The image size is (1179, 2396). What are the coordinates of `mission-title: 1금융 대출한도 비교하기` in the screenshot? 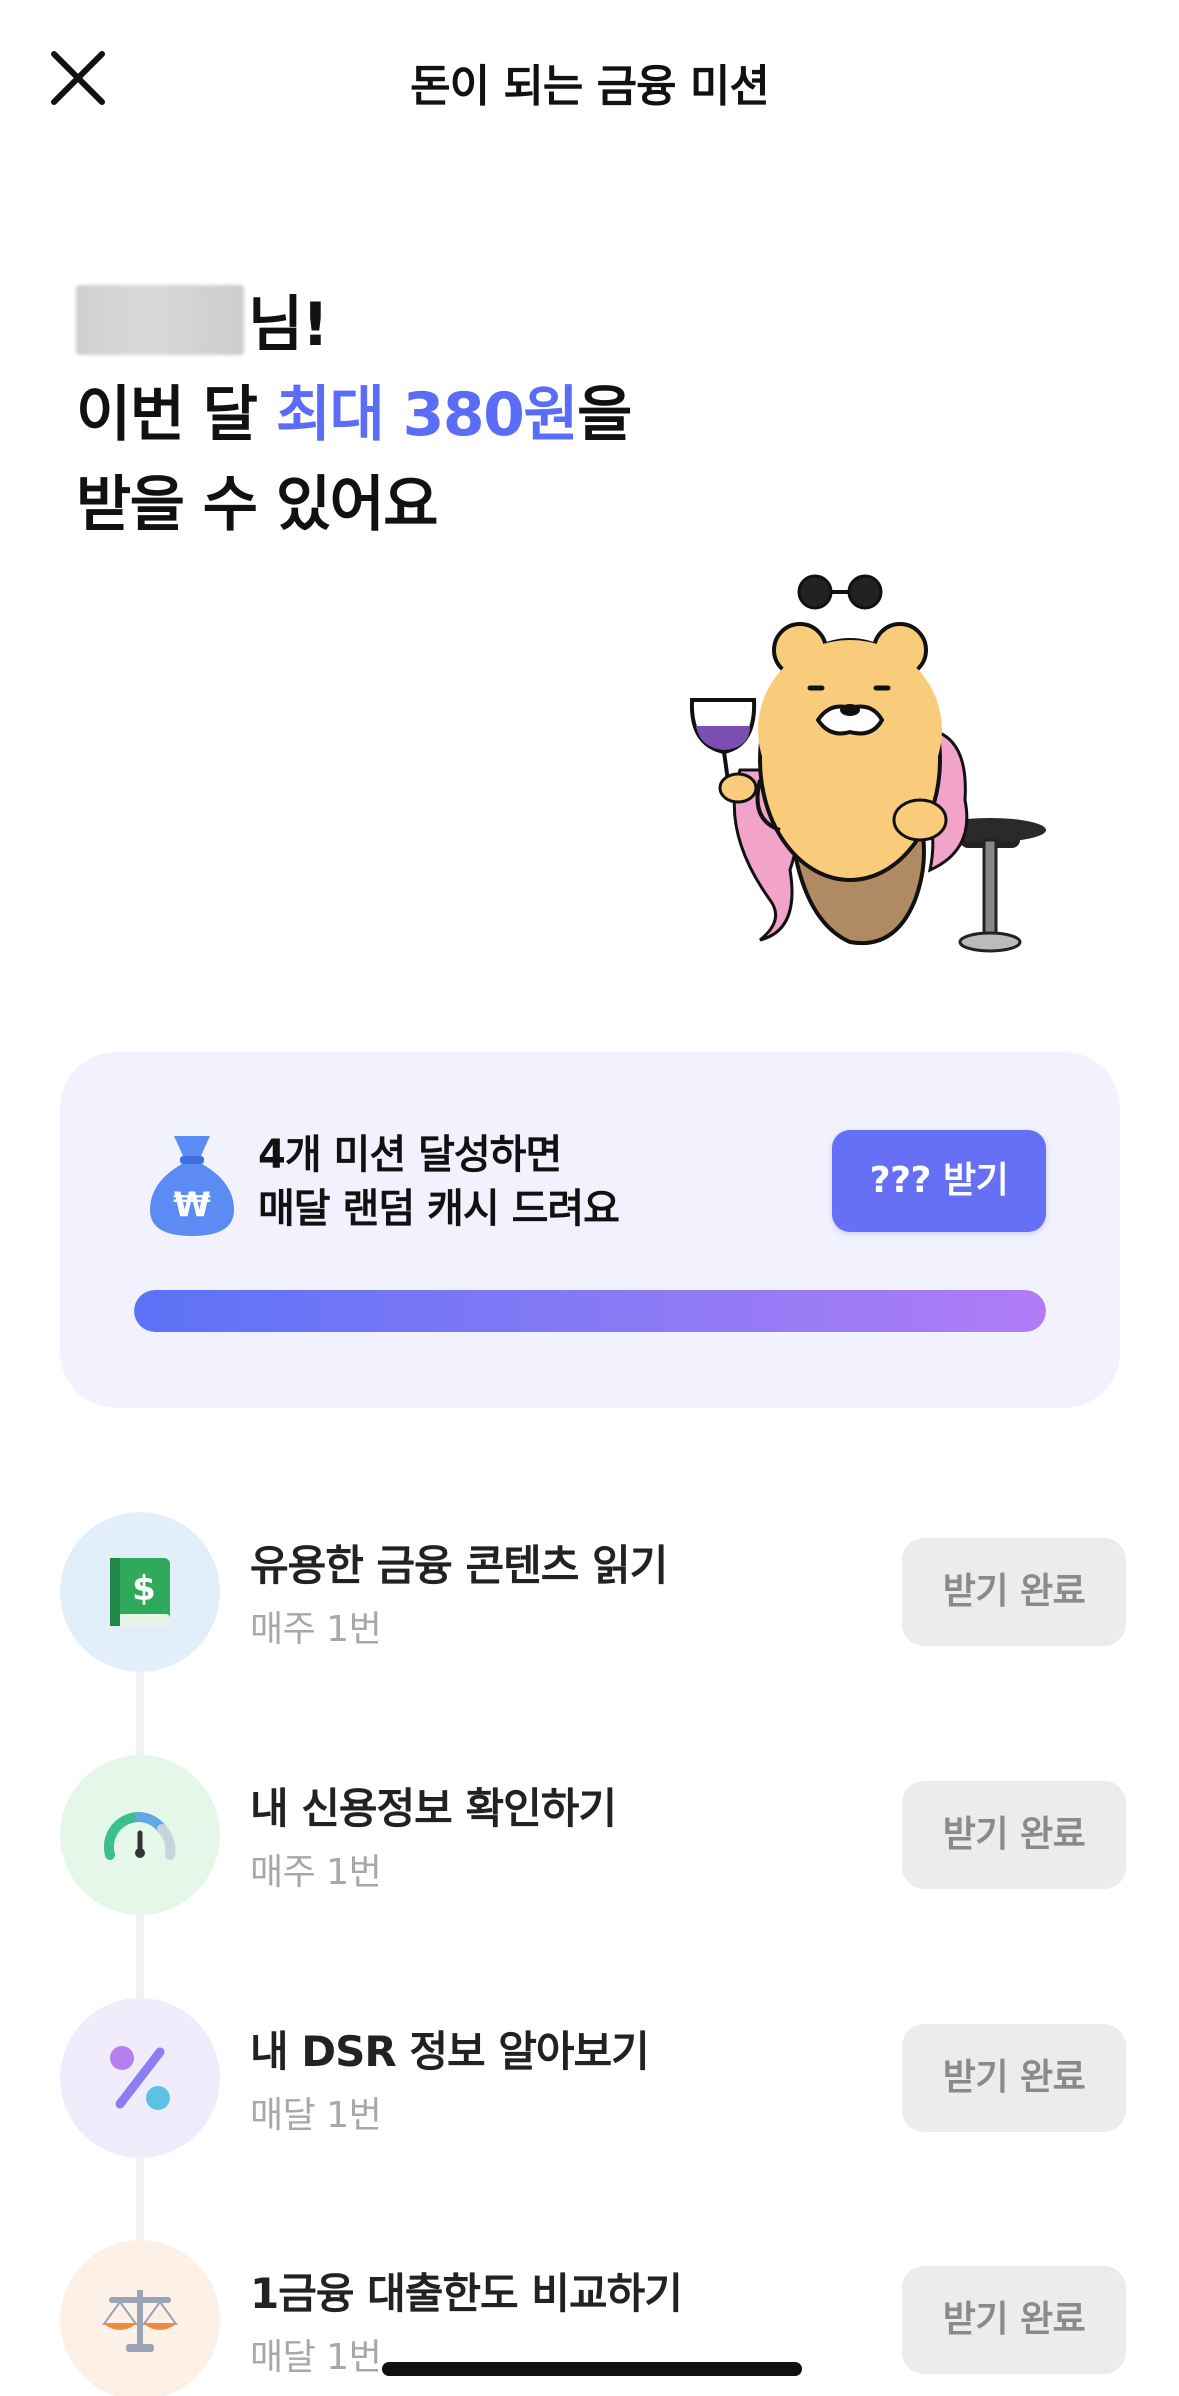 It's located at (466, 2293).